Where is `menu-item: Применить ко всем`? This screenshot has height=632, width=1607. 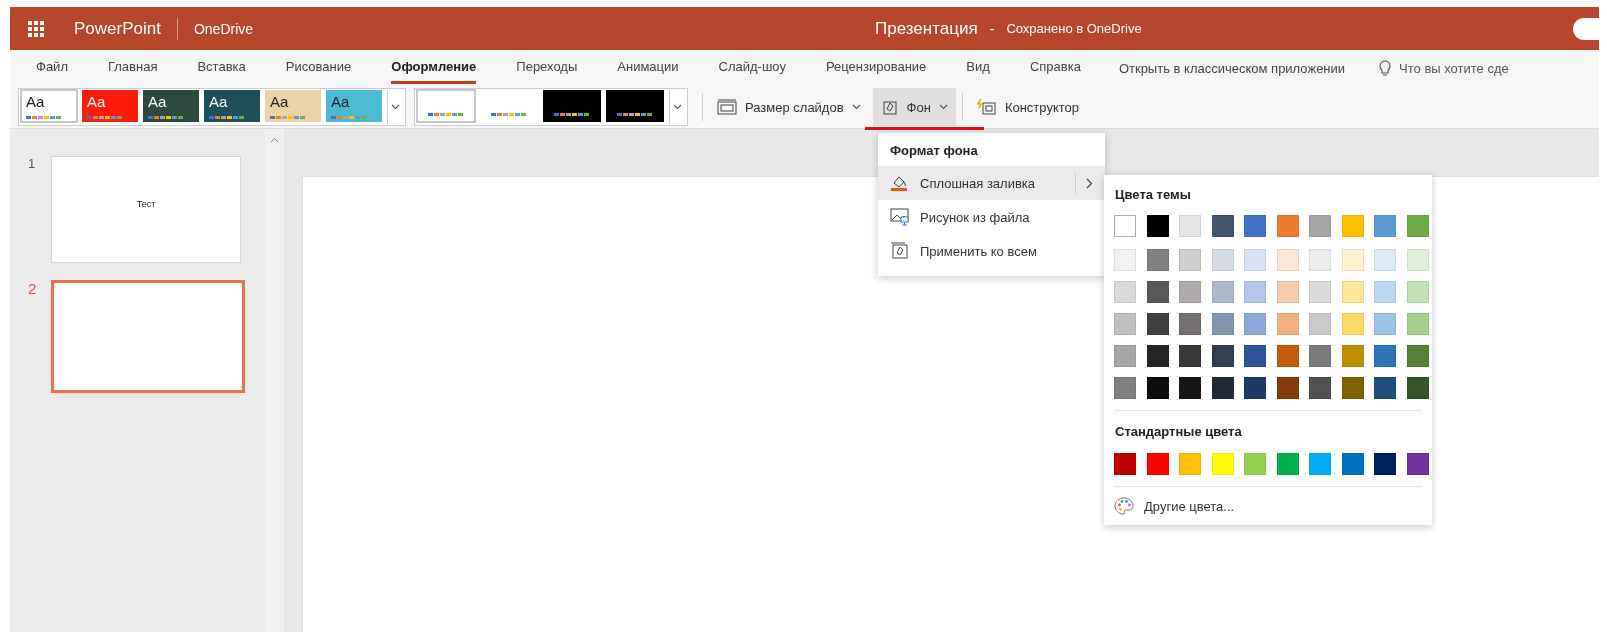 menu-item: Применить ко всем is located at coordinates (991, 251).